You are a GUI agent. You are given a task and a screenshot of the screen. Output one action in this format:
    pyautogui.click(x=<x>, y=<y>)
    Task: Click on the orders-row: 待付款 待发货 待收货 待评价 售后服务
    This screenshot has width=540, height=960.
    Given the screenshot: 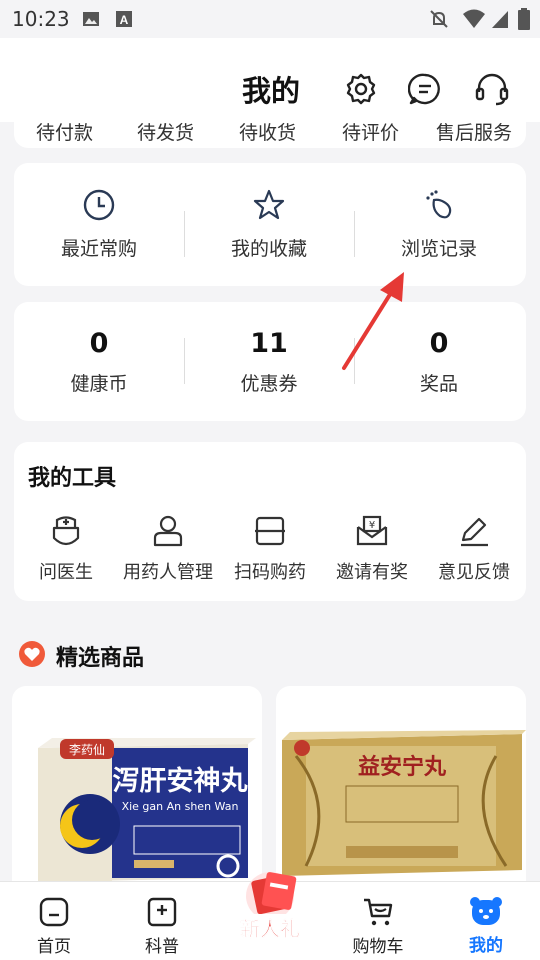 What is the action you would take?
    pyautogui.click(x=270, y=135)
    